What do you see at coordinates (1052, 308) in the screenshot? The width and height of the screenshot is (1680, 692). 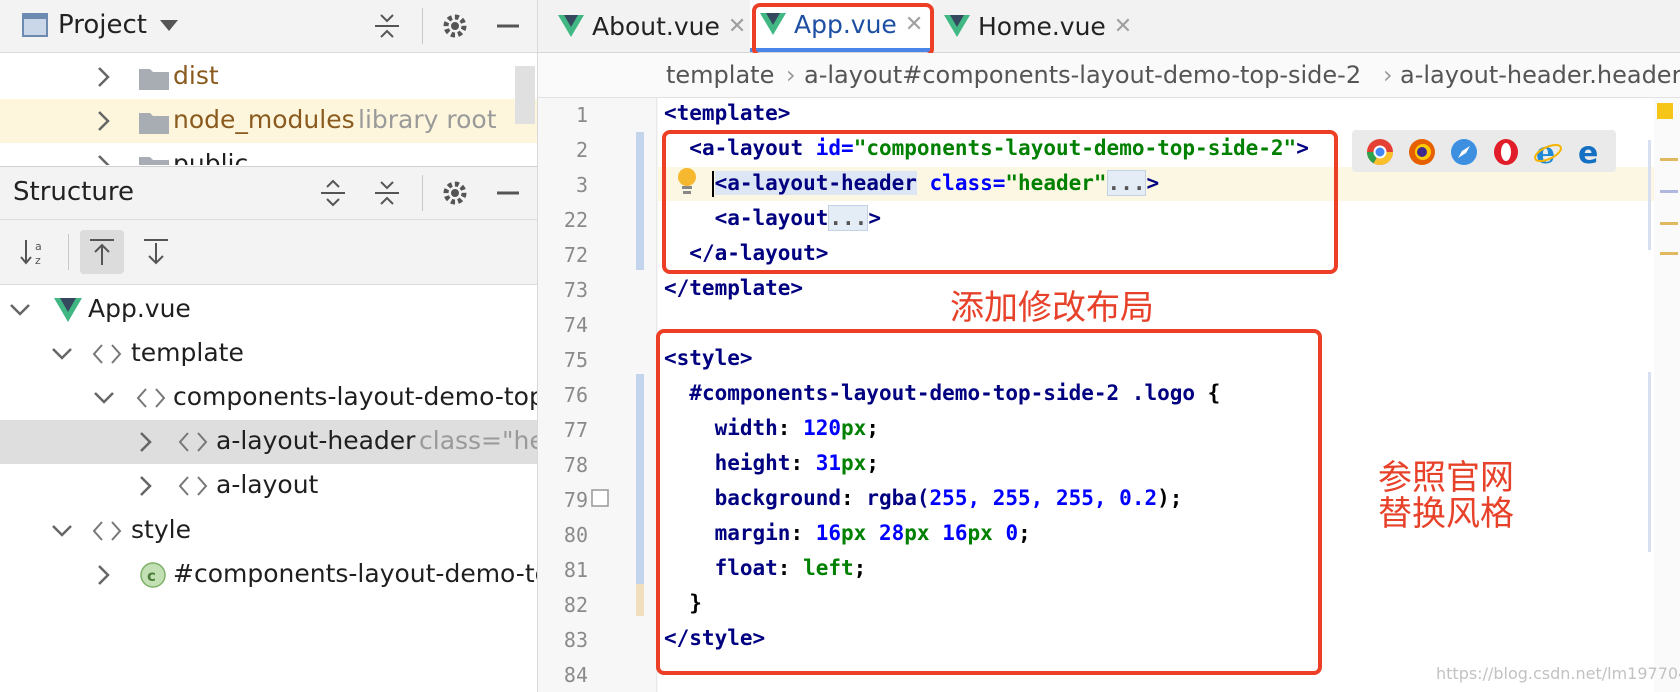 I see `annotation-layout: 添加修改布局` at bounding box center [1052, 308].